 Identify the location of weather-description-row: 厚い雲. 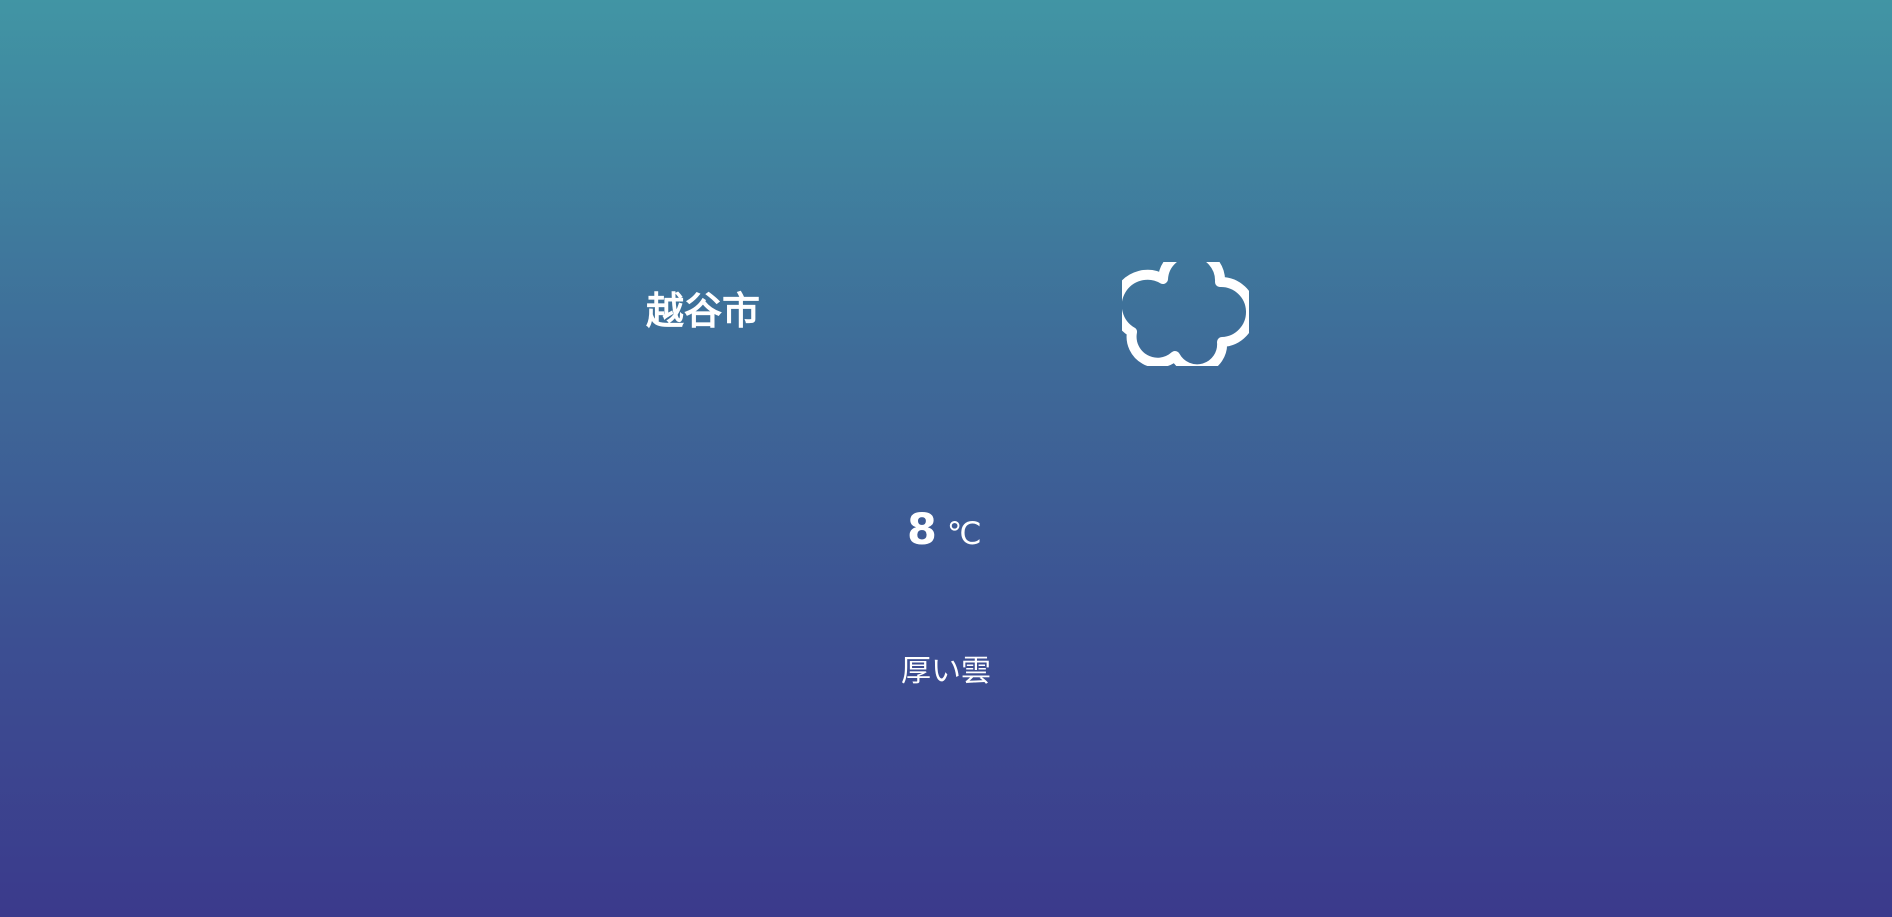
(946, 672).